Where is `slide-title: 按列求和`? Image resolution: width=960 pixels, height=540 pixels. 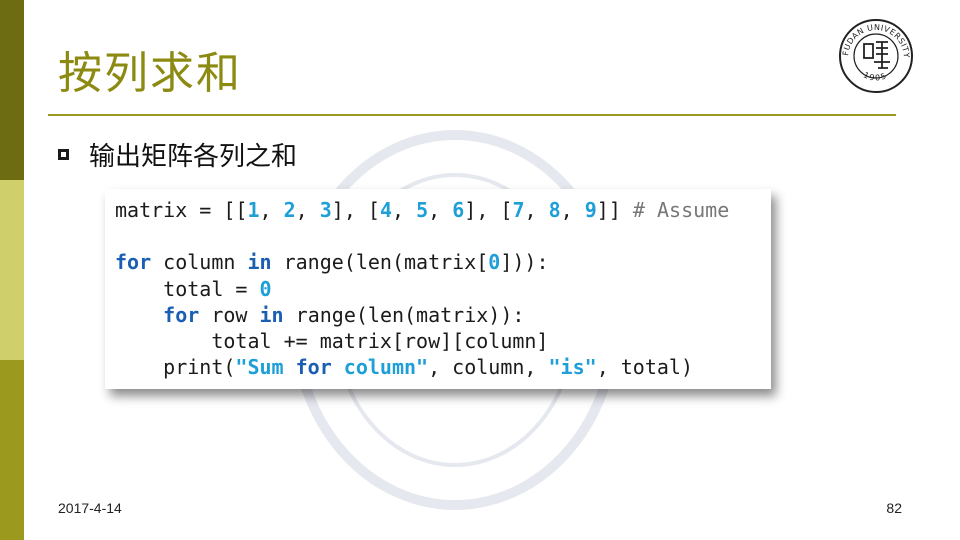
slide-title: 按列求和 is located at coordinates (150, 73).